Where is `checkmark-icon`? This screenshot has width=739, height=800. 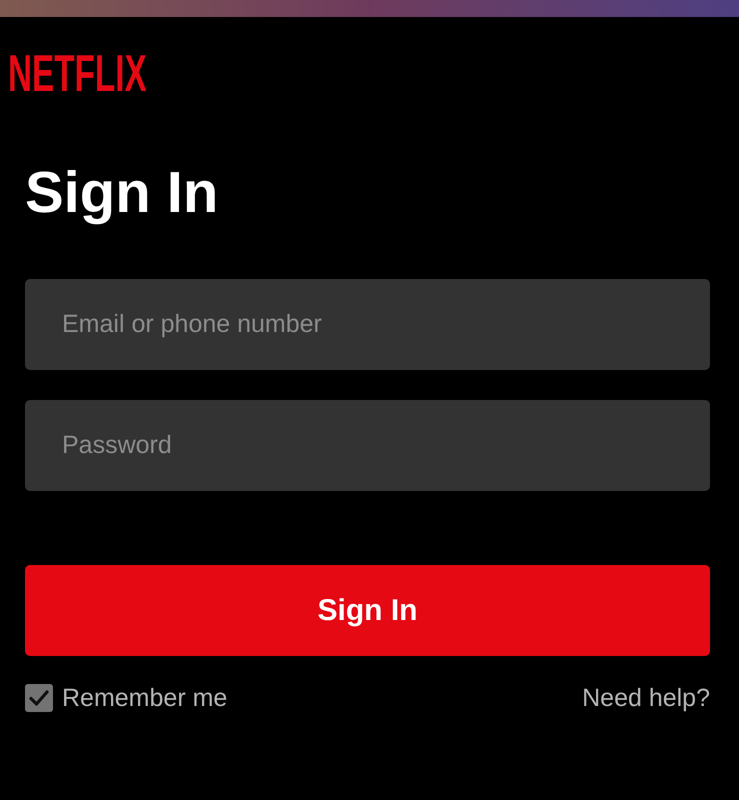 checkmark-icon is located at coordinates (39, 698).